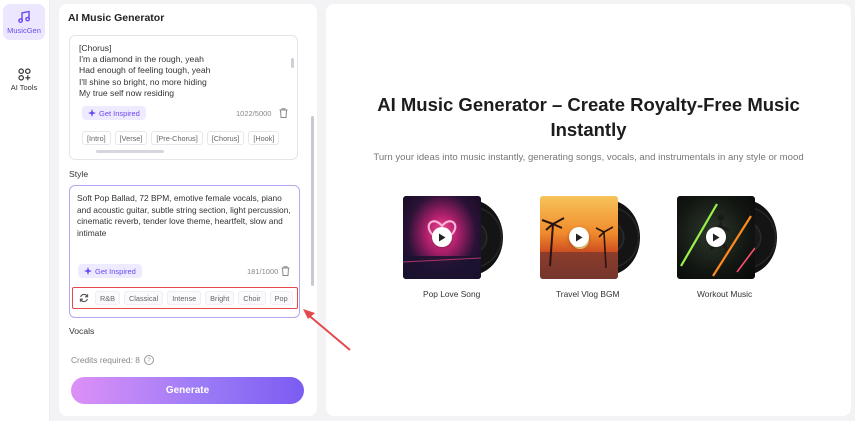 This screenshot has height=421, width=855. Describe the element at coordinates (292, 63) in the screenshot. I see `lyrics-scrollbar` at that location.